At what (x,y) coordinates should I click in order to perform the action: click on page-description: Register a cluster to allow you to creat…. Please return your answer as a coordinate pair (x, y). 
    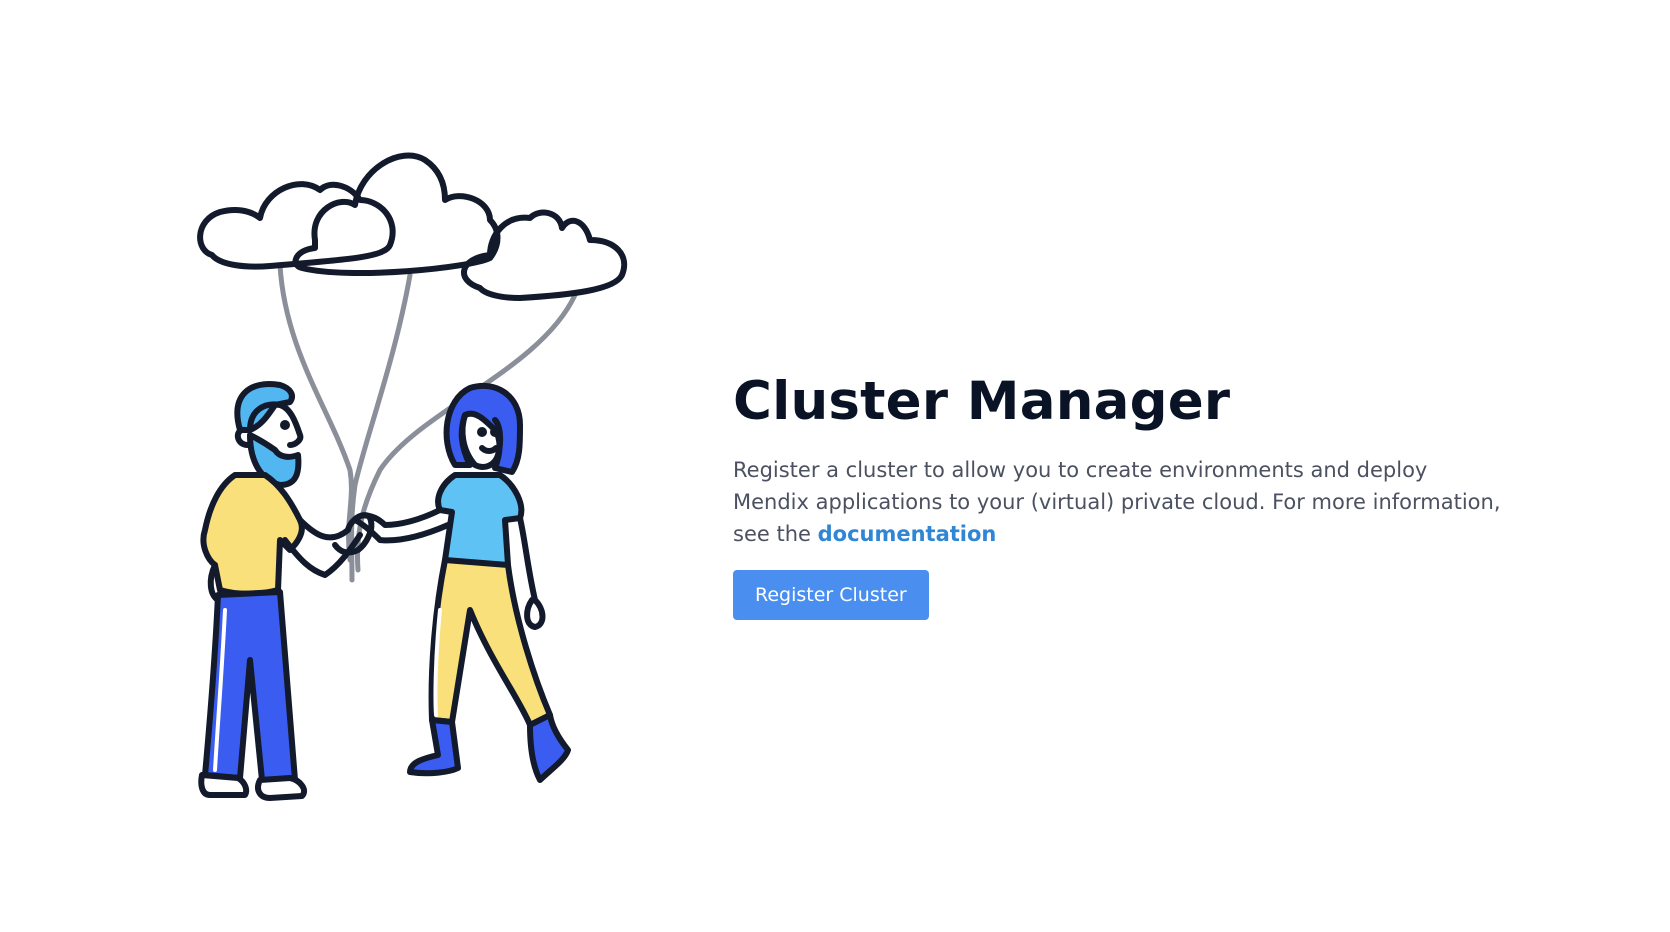
    Looking at the image, I should click on (1118, 502).